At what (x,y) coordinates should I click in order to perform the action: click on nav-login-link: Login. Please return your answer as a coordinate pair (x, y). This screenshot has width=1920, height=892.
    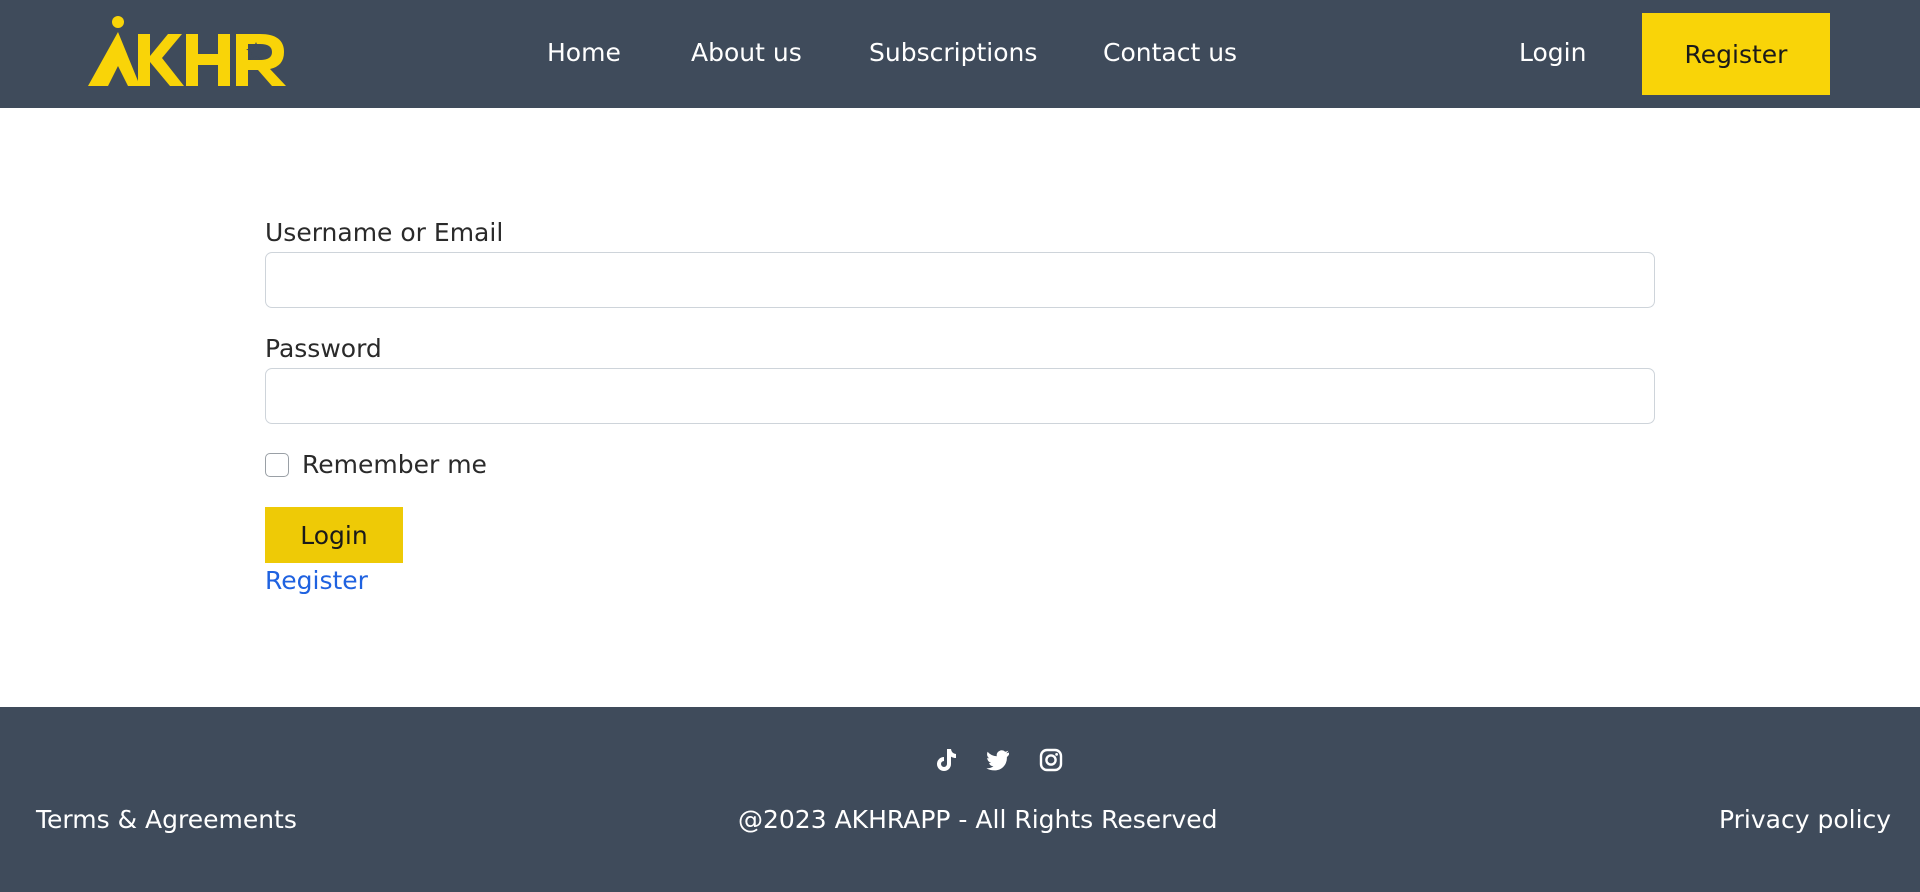
    Looking at the image, I should click on (1552, 53).